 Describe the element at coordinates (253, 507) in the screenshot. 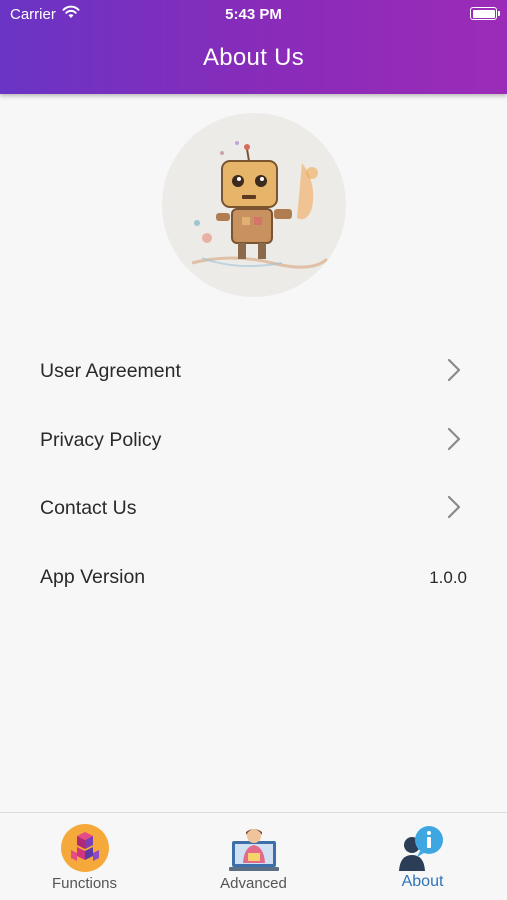

I see `contact-us-row: Contact Us` at that location.